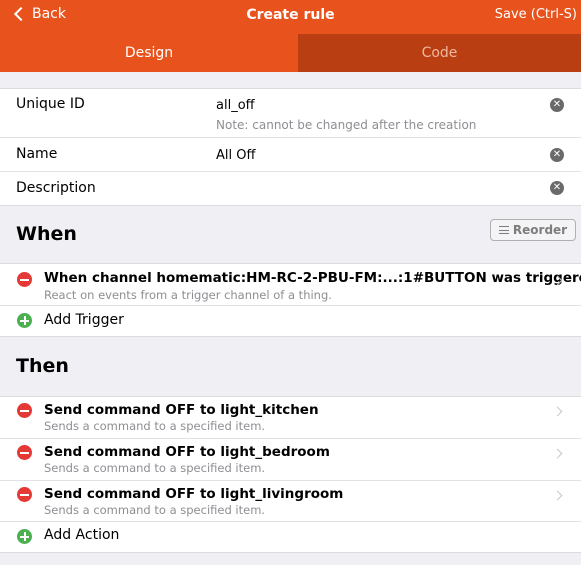  What do you see at coordinates (536, 14) in the screenshot?
I see `save-button: Save (Ctrl-S)` at bounding box center [536, 14].